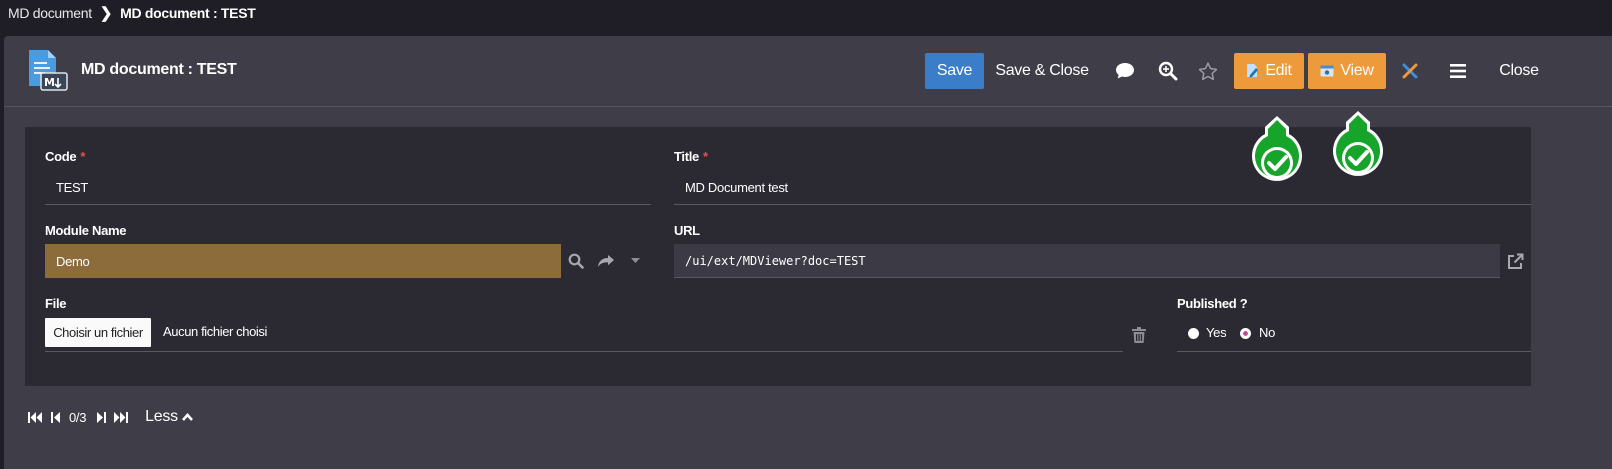 The width and height of the screenshot is (1612, 469). Describe the element at coordinates (691, 156) in the screenshot. I see `title-label: Title *` at that location.